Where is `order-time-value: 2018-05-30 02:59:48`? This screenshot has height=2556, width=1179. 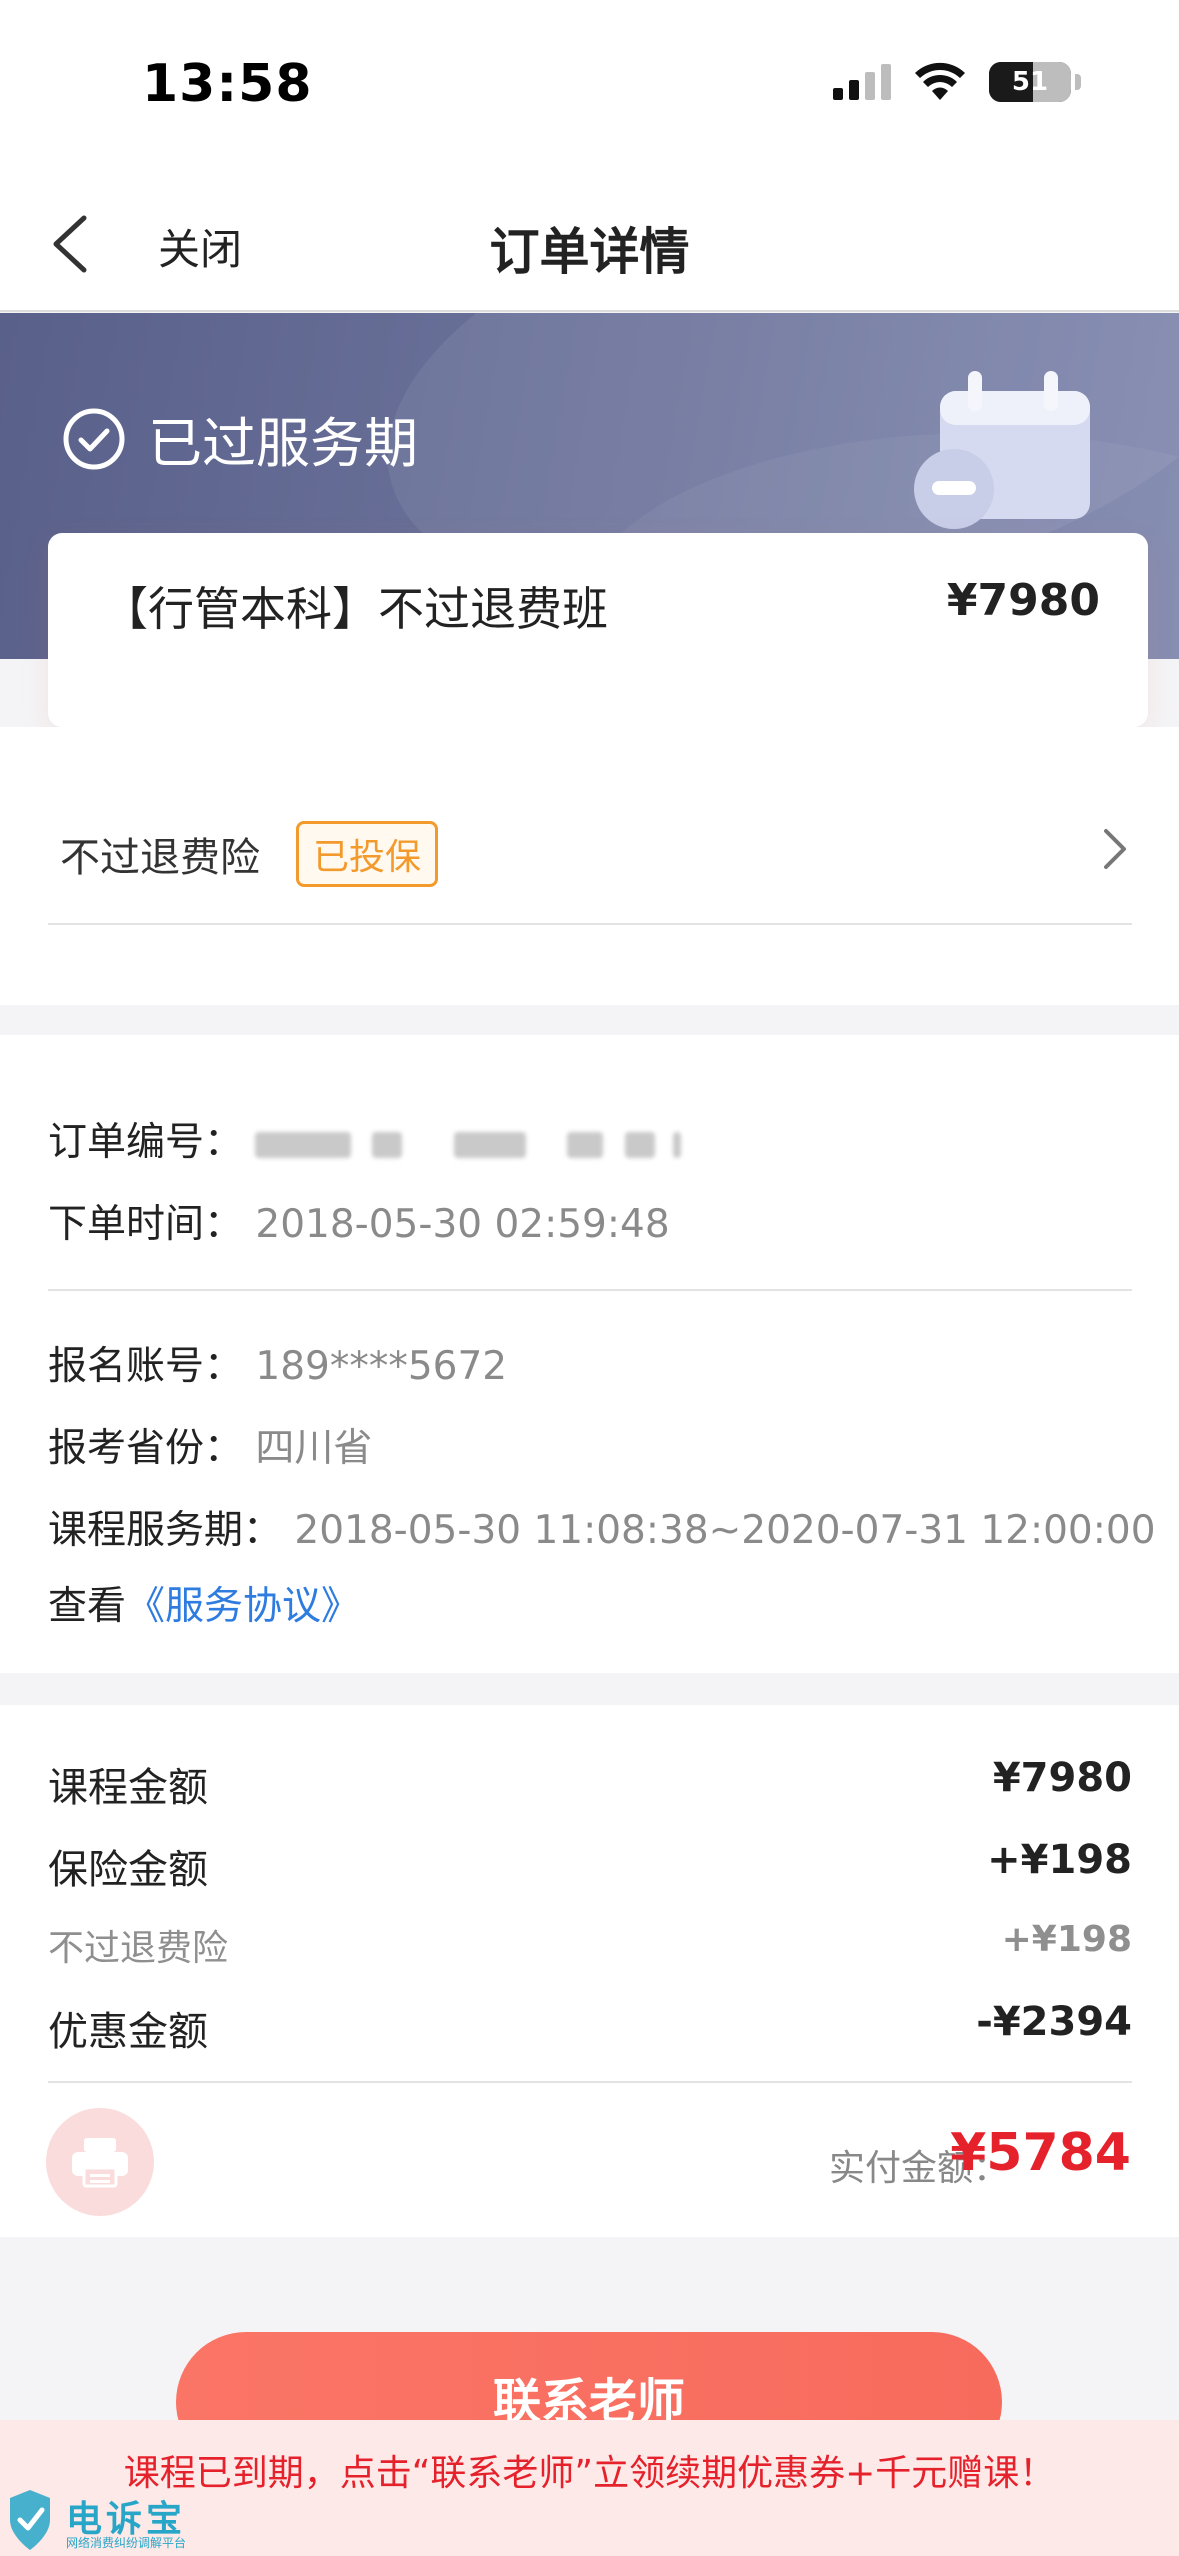
order-time-value: 2018-05-30 02:59:48 is located at coordinates (462, 1224).